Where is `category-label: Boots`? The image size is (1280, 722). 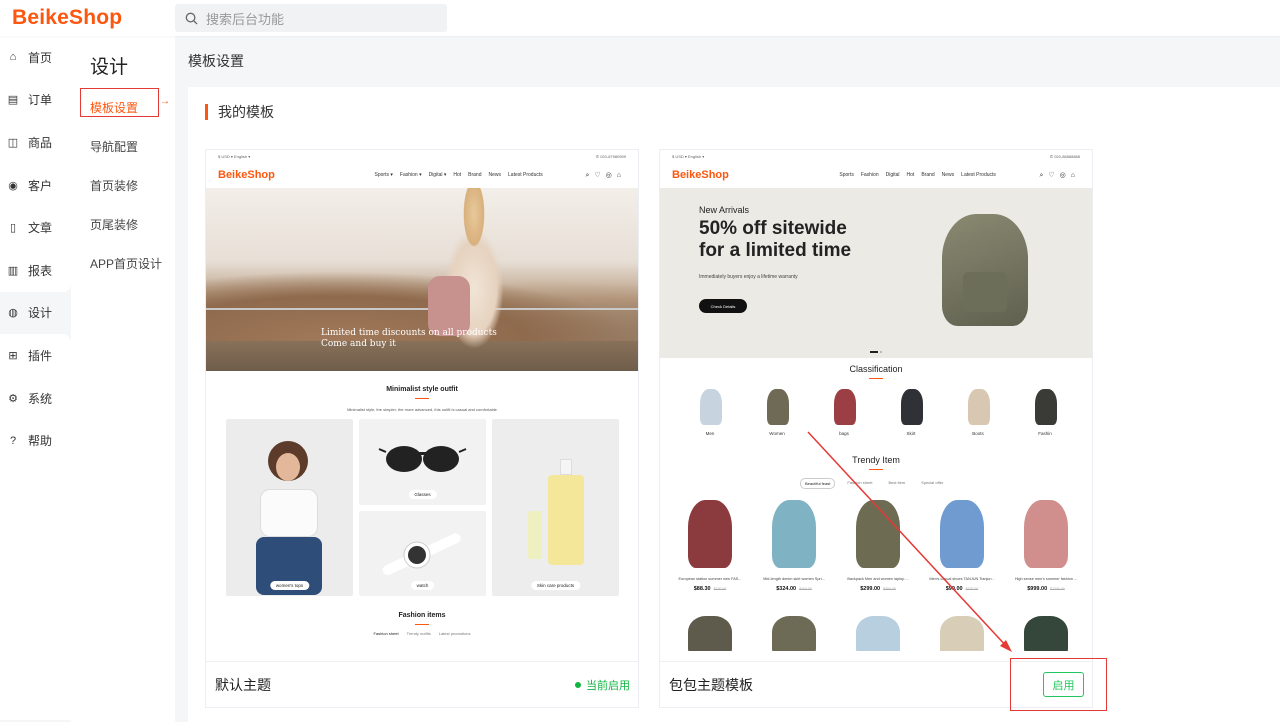 category-label: Boots is located at coordinates (978, 433).